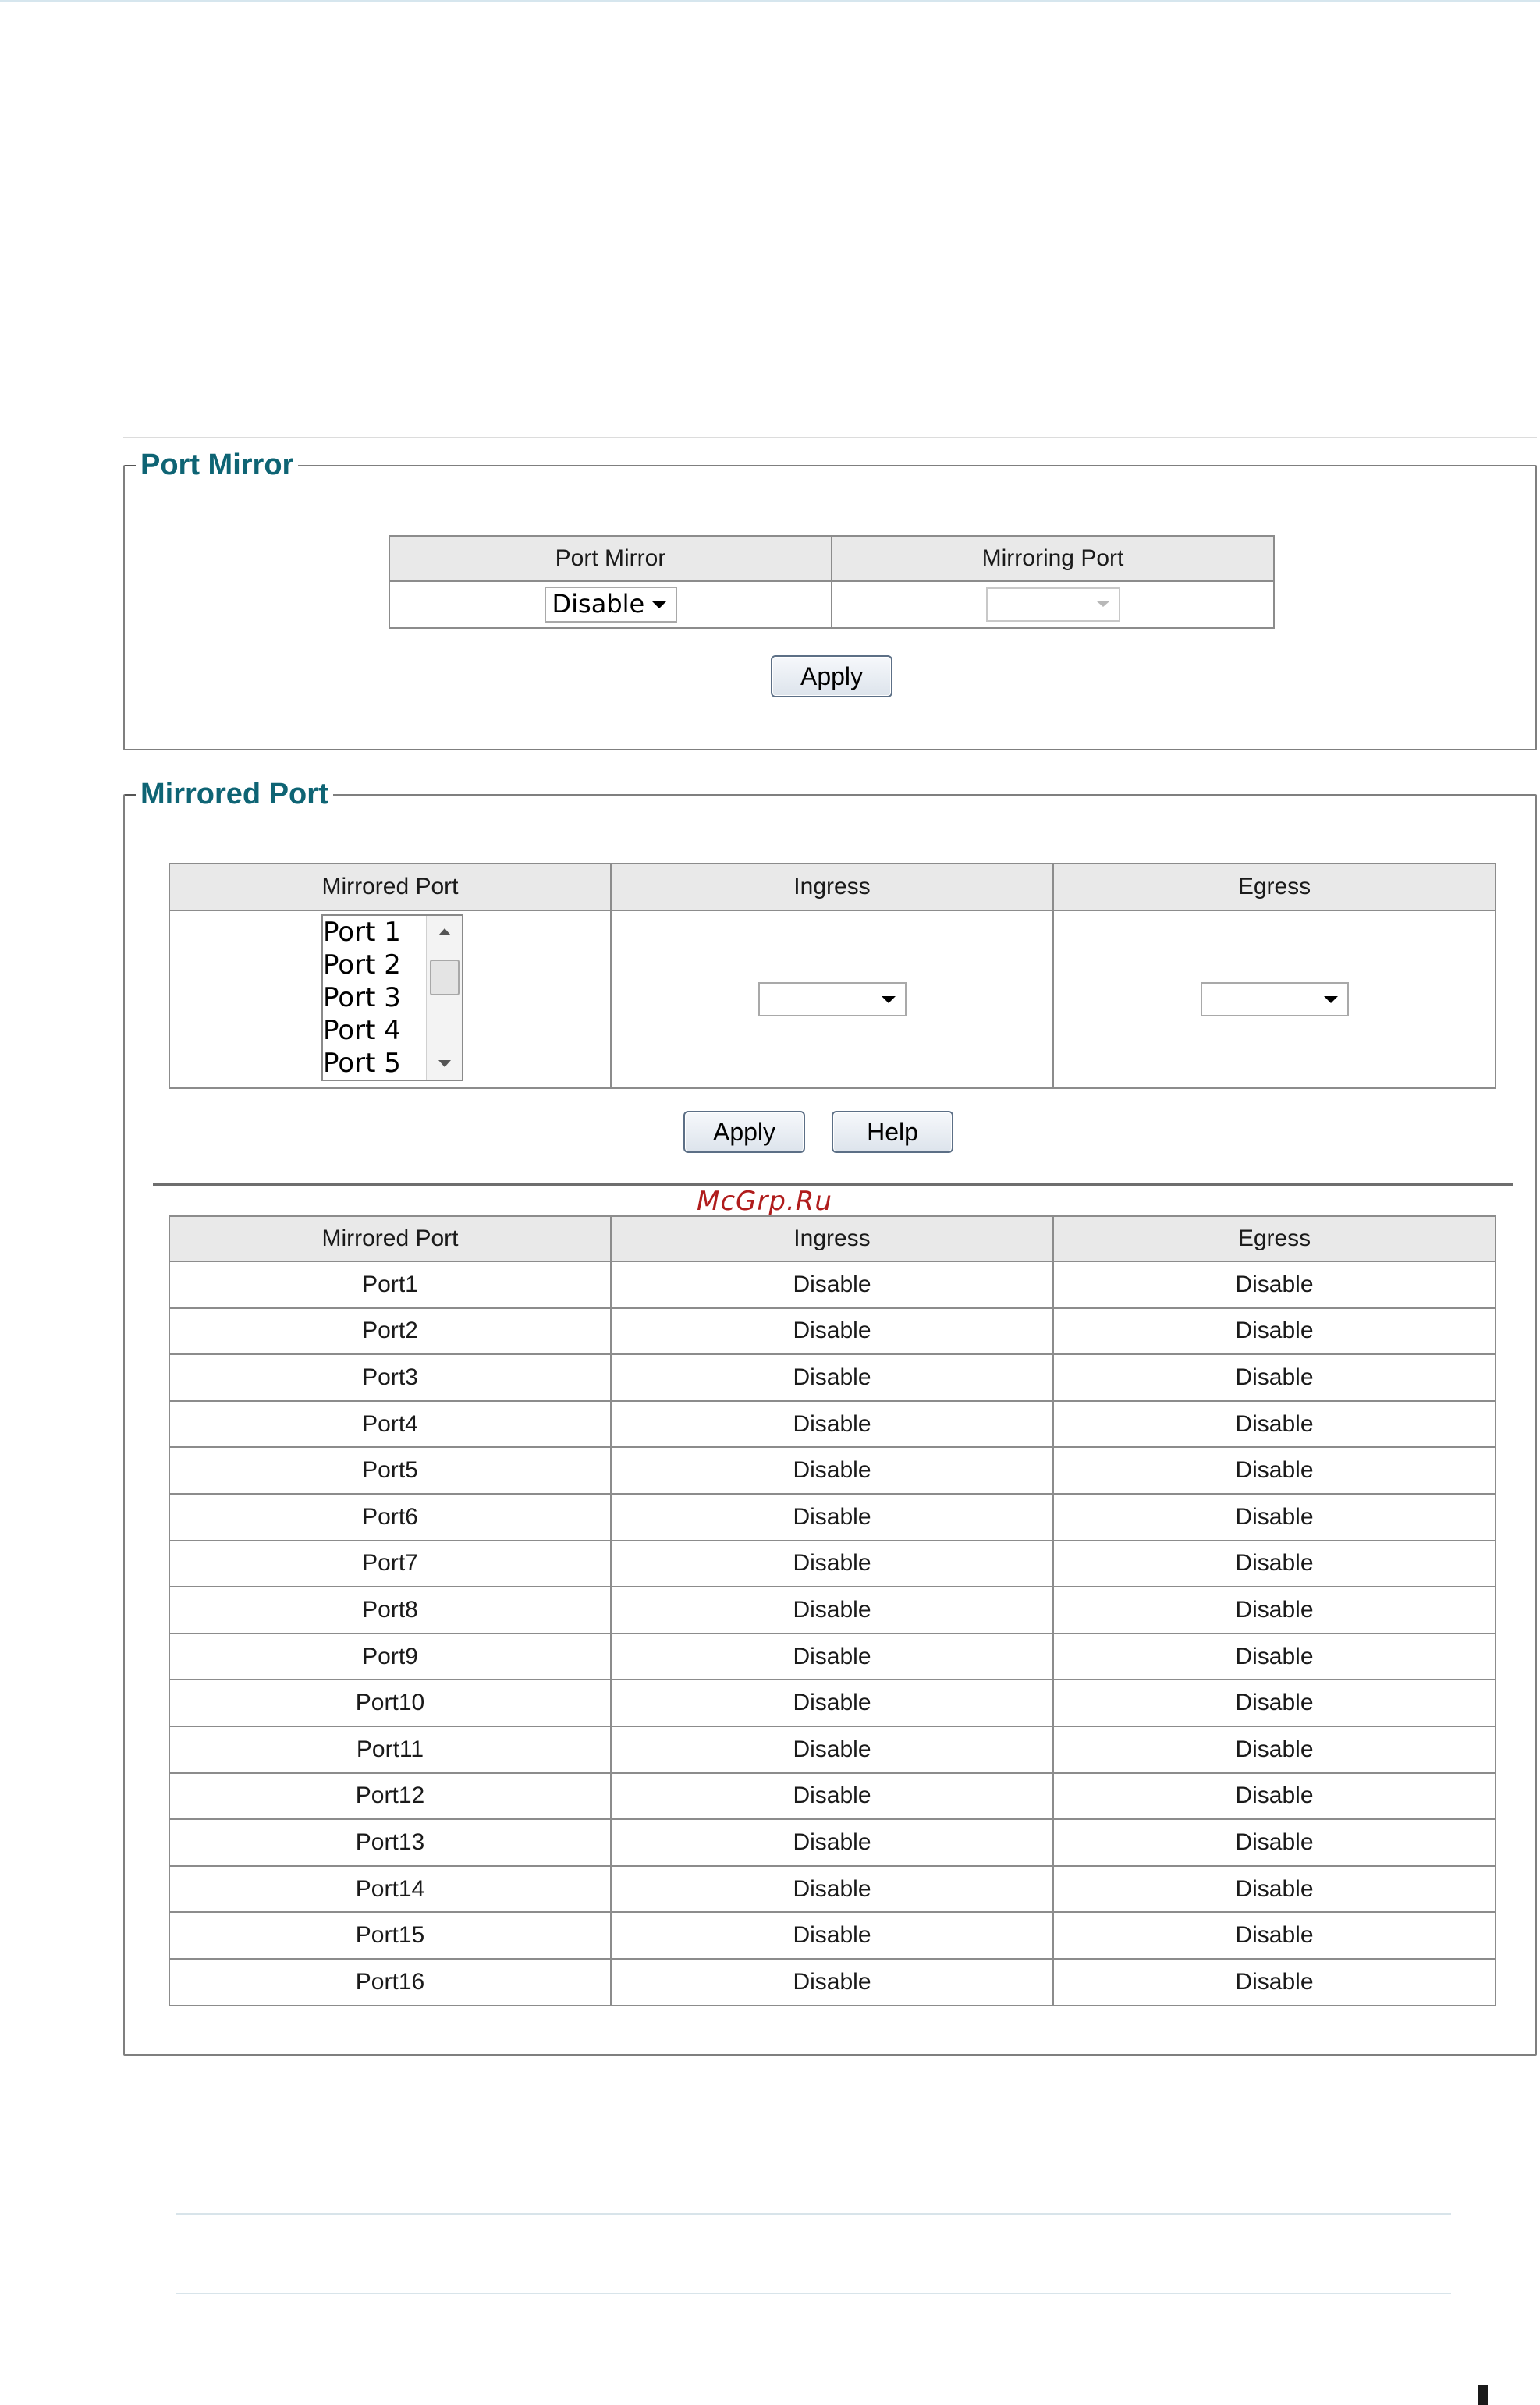 This screenshot has height=2405, width=1540. Describe the element at coordinates (390, 1796) in the screenshot. I see `status-port-cell: Port12` at that location.